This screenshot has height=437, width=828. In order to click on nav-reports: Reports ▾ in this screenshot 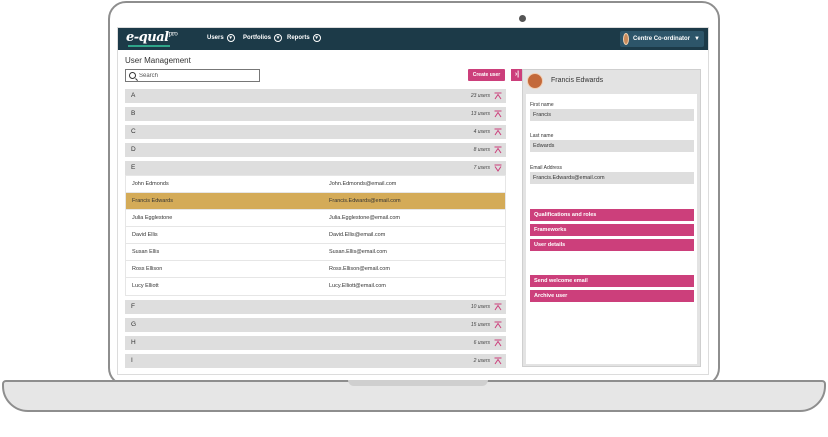, I will do `click(304, 38)`.